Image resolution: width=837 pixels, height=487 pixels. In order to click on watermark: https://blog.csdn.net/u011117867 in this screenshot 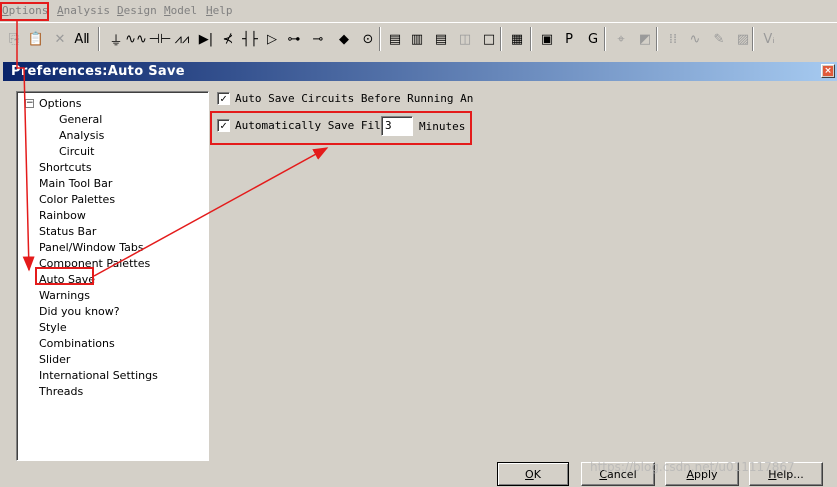, I will do `click(692, 467)`.